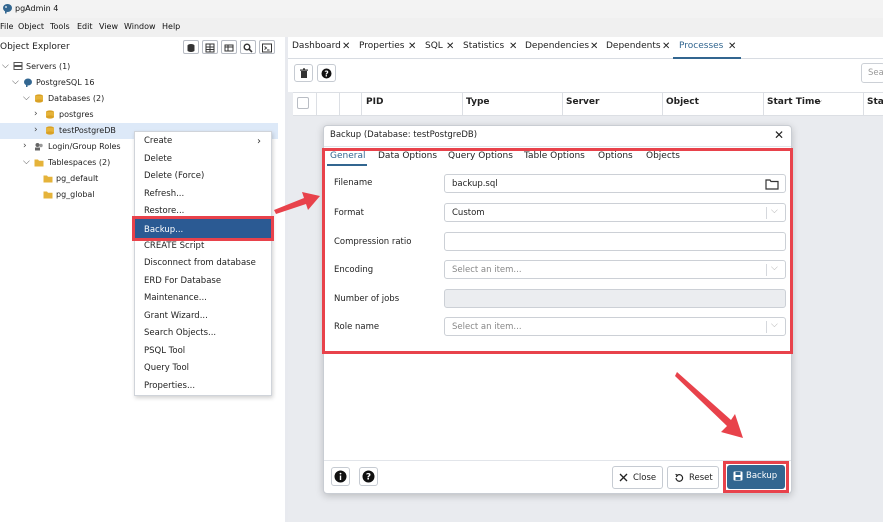 This screenshot has width=883, height=522. I want to click on menu-file: File, so click(6, 26).